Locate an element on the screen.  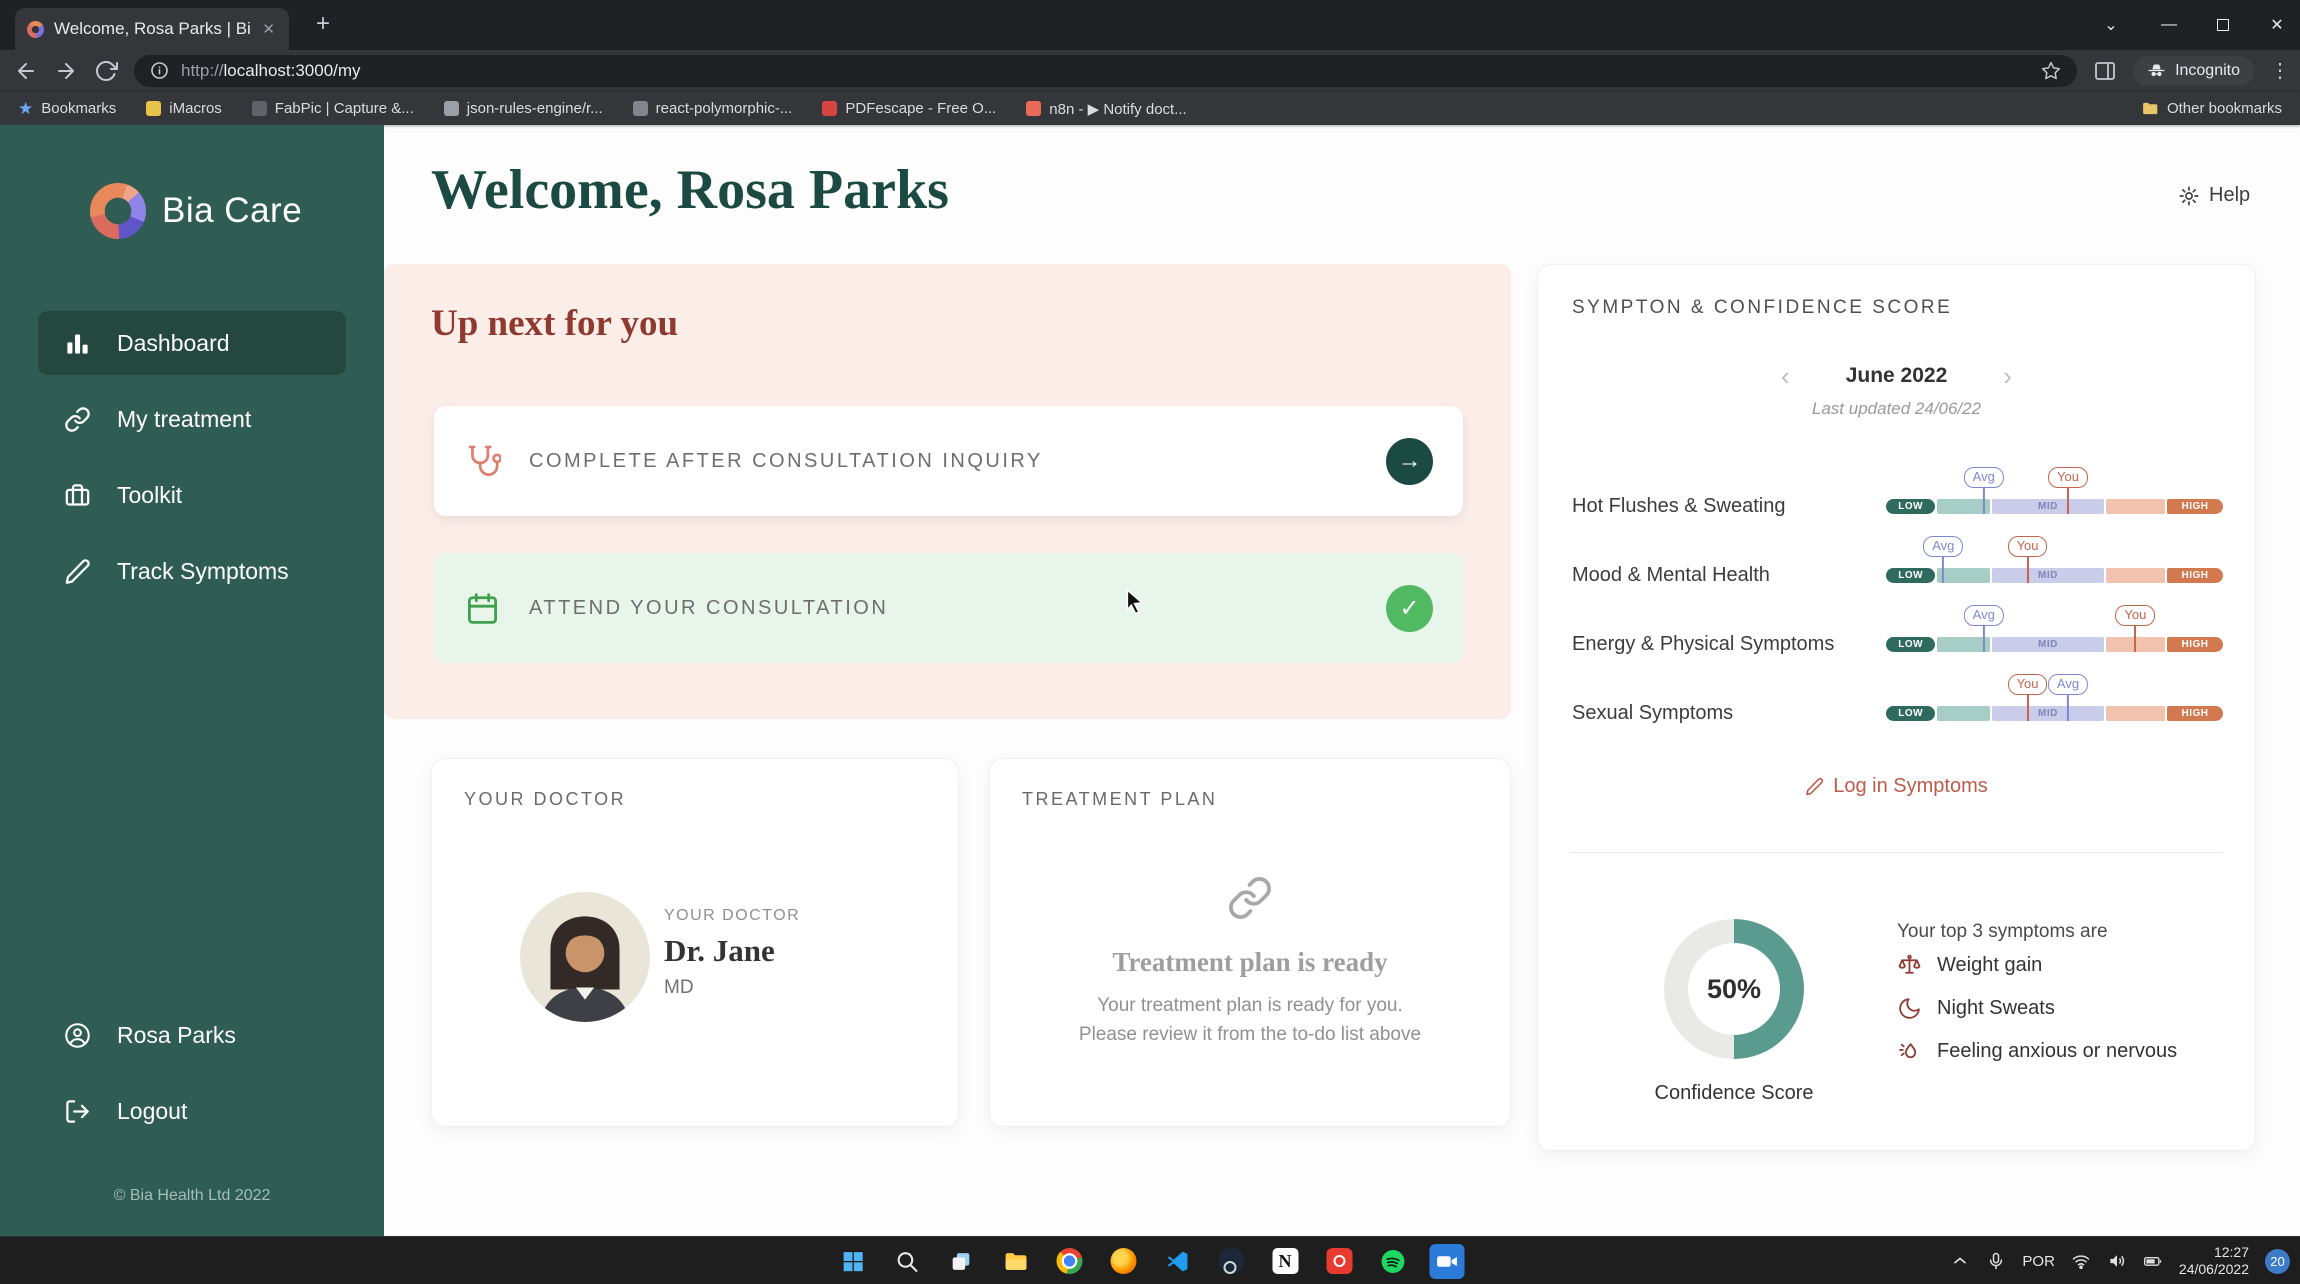
treatment-card-title: TREATMENT PLAN is located at coordinates (1120, 799).